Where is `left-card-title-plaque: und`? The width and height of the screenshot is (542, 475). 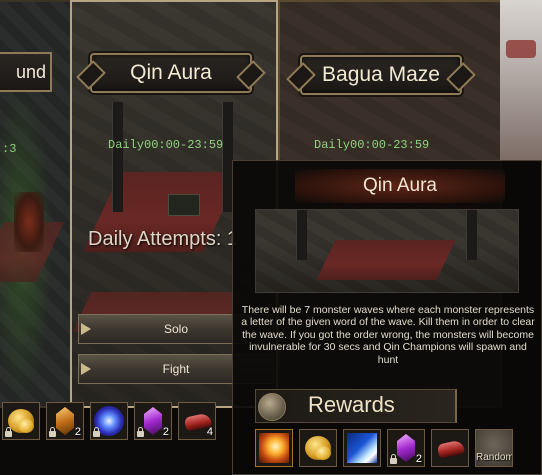
left-card-title-plaque: und is located at coordinates (26, 72).